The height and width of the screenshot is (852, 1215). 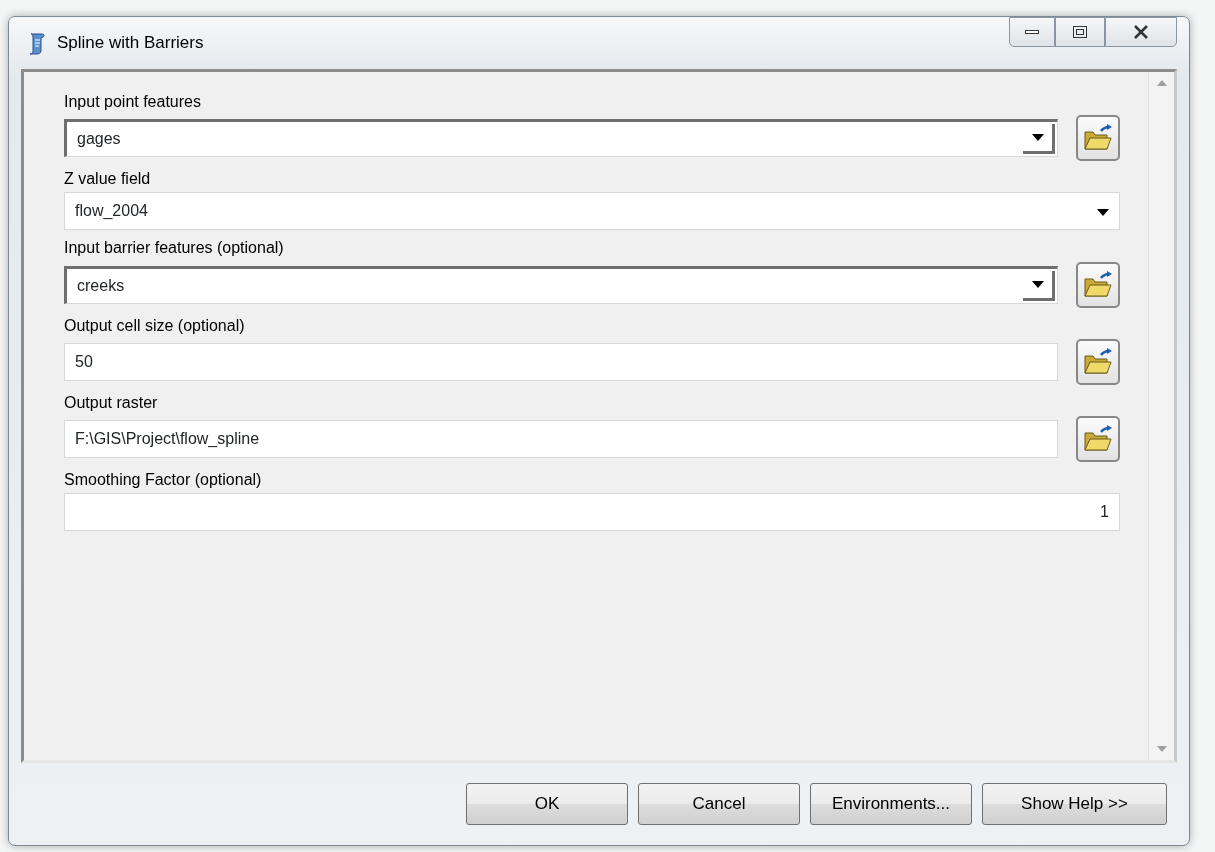 What do you see at coordinates (592, 211) in the screenshot?
I see `dropdown-field: flow_2004` at bounding box center [592, 211].